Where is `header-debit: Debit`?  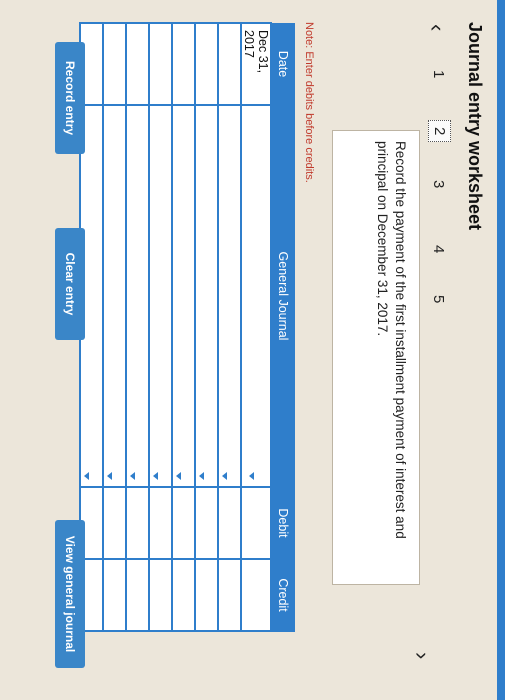 header-debit: Debit is located at coordinates (283, 523).